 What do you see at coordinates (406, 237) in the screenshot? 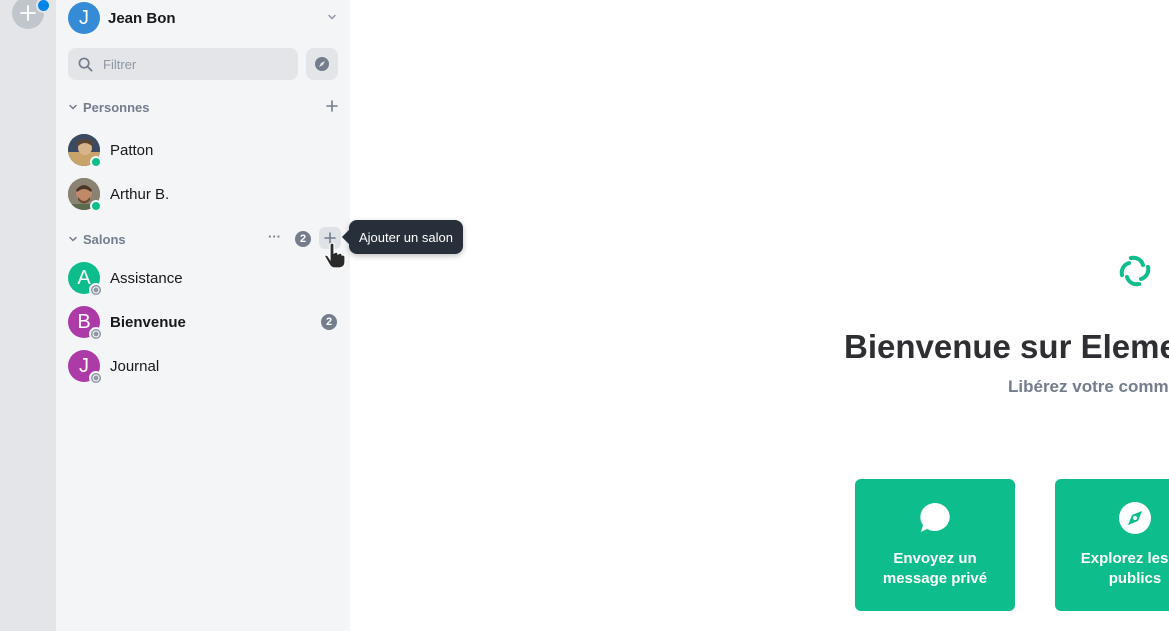
I see `tooltip-text: Ajouter un salon` at bounding box center [406, 237].